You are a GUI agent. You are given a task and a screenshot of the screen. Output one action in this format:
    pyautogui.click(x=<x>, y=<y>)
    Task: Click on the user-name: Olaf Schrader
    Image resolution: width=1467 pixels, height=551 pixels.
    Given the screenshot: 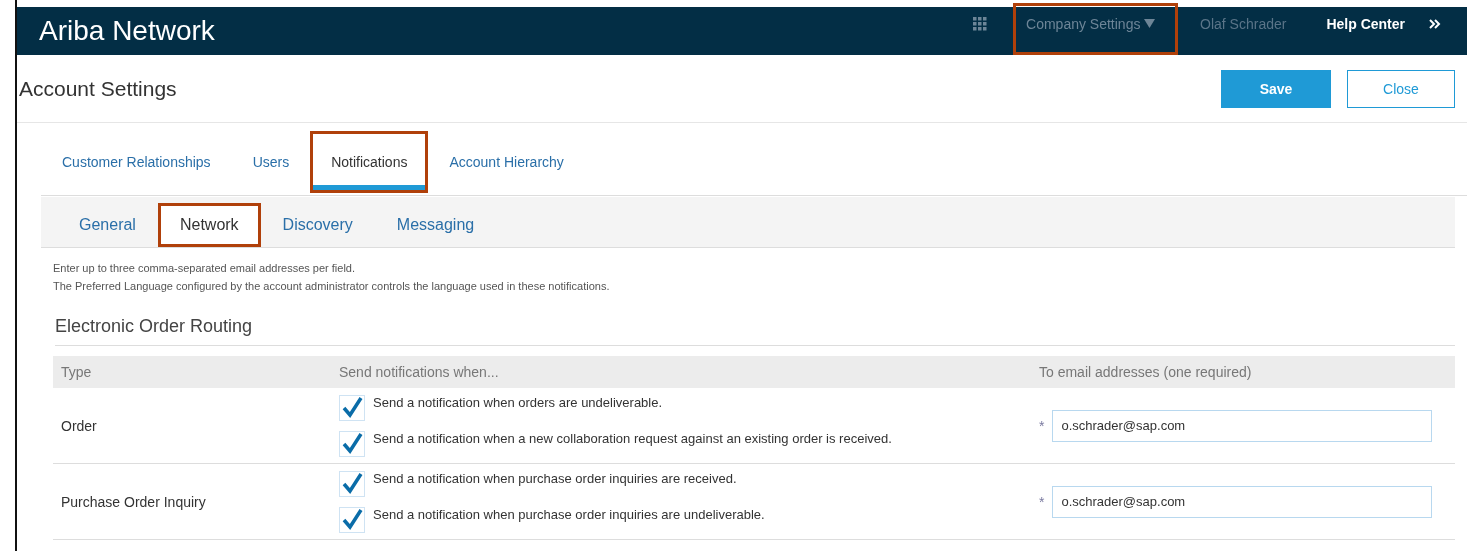 What is the action you would take?
    pyautogui.click(x=1243, y=24)
    